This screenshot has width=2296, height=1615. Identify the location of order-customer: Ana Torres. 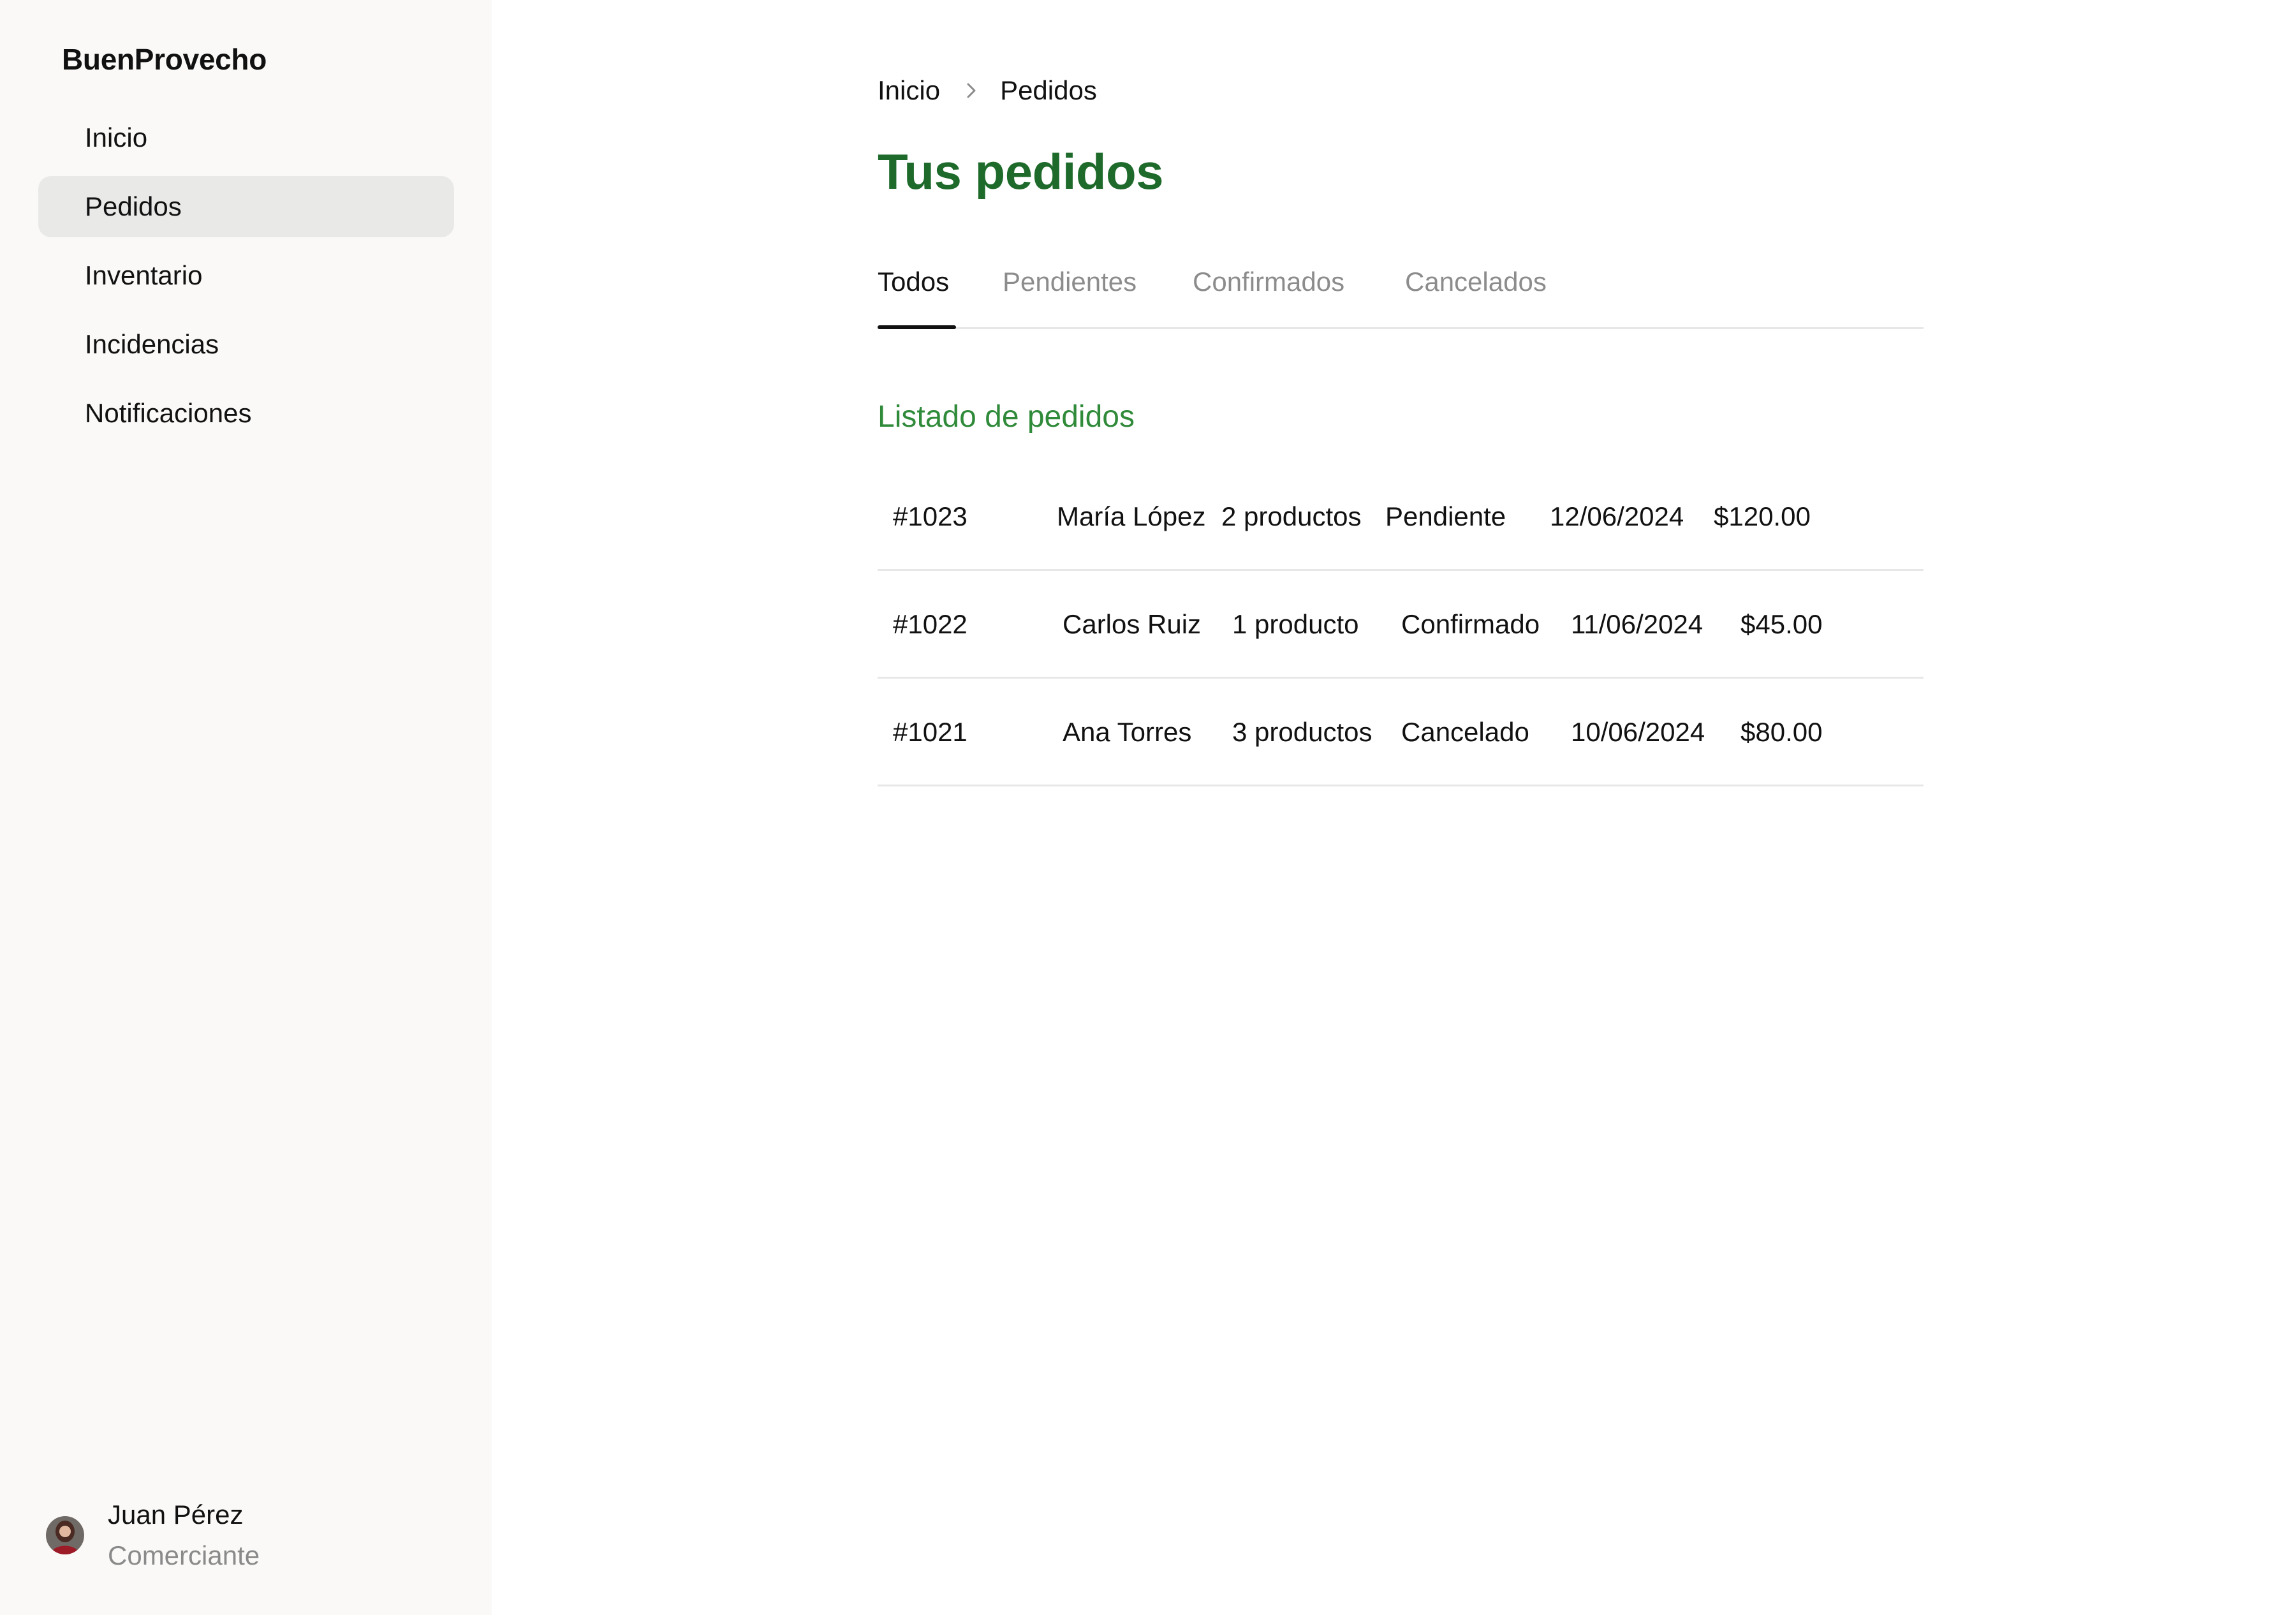
(1127, 732).